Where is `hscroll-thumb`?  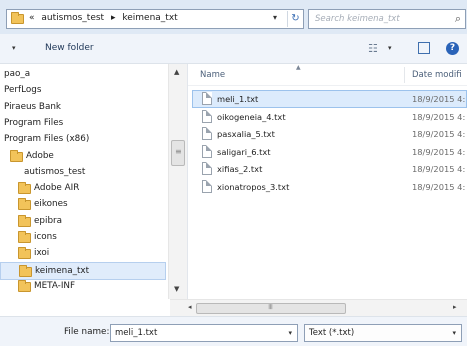 hscroll-thumb is located at coordinates (271, 308).